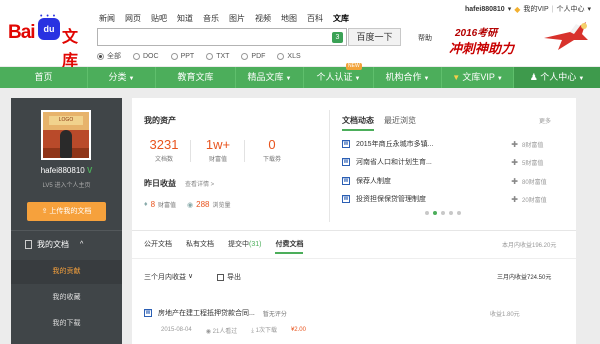 This screenshot has width=600, height=344. Describe the element at coordinates (478, 77) in the screenshot. I see `menu-wenku-vip: ▼ 文库VIP ▼` at that location.